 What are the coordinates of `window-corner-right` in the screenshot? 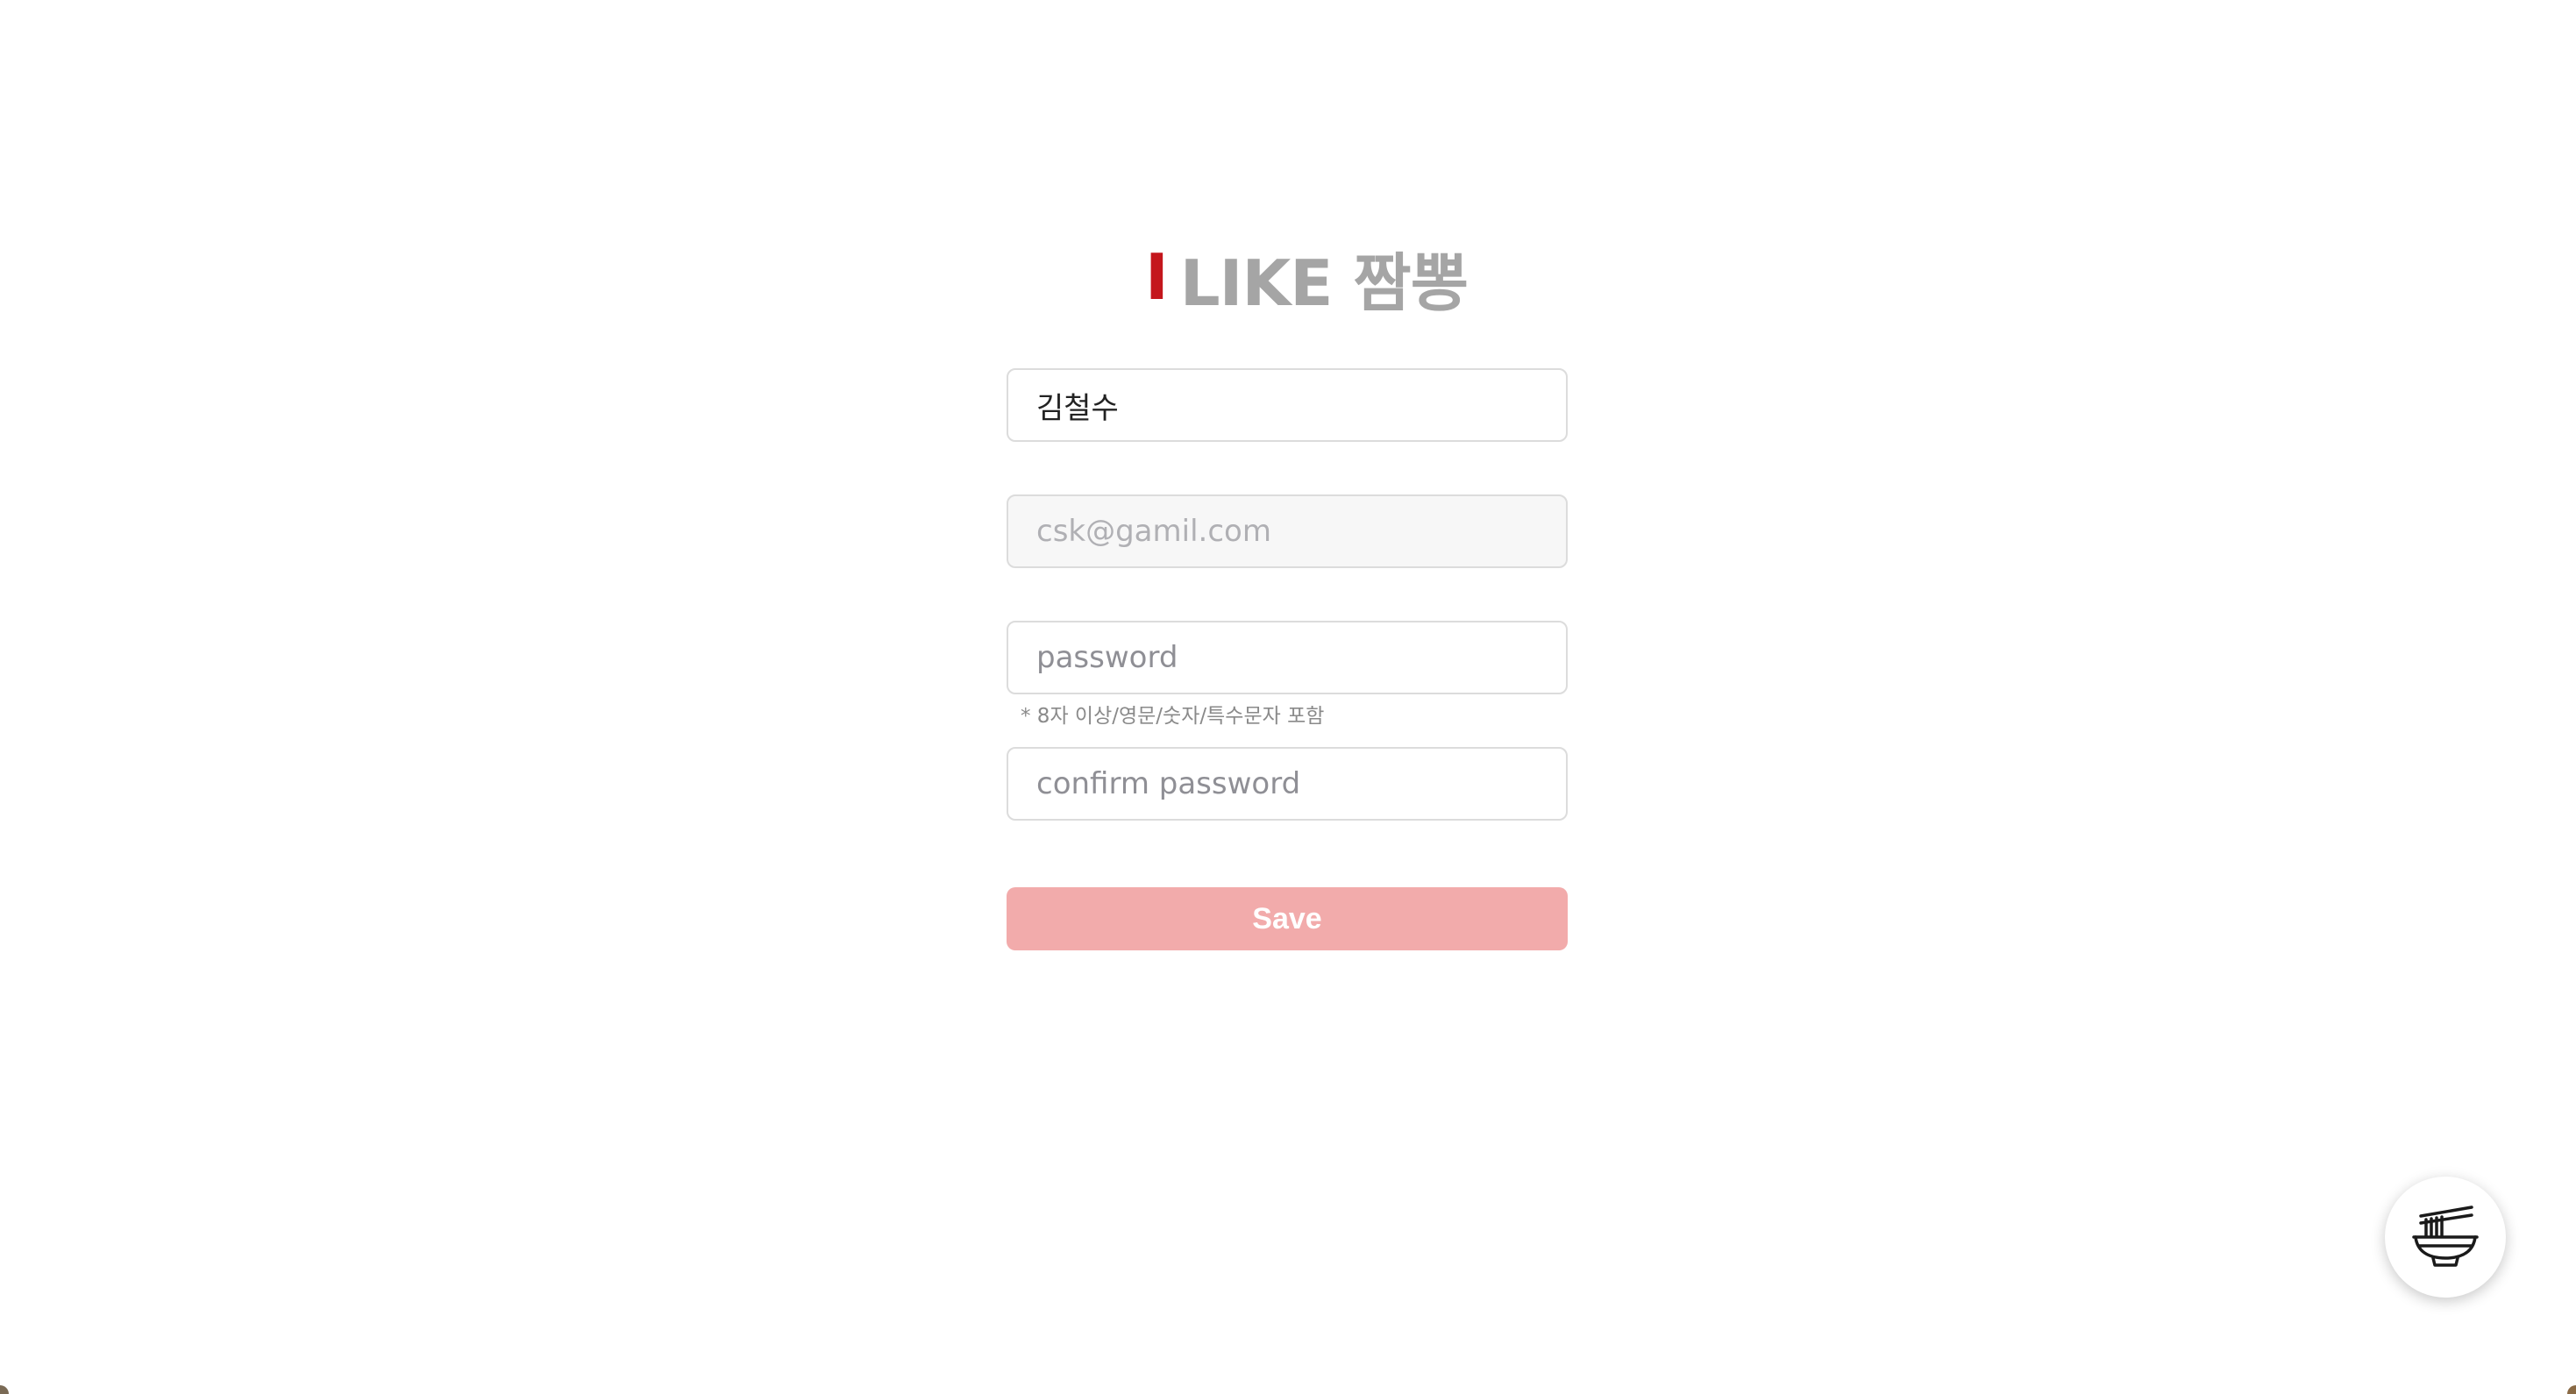 It's located at (2571, 1390).